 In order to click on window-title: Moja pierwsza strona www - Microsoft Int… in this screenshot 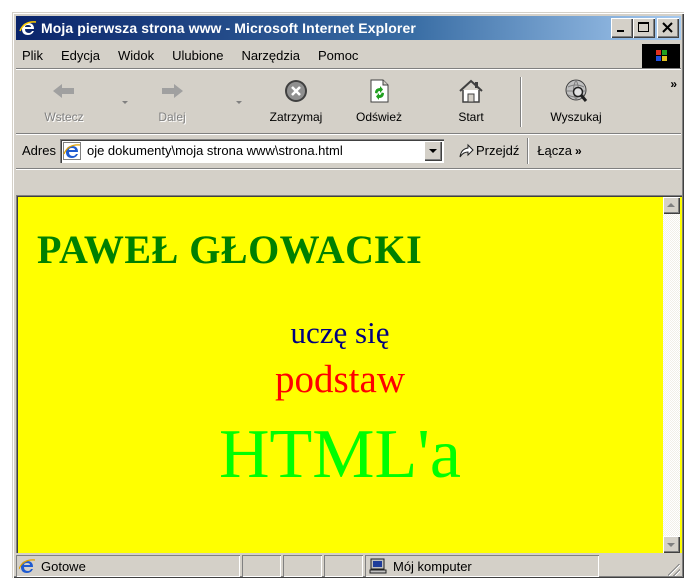, I will do `click(228, 28)`.